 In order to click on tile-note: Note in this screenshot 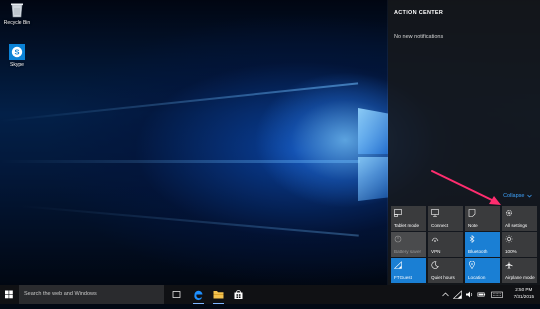, I will do `click(482, 218)`.